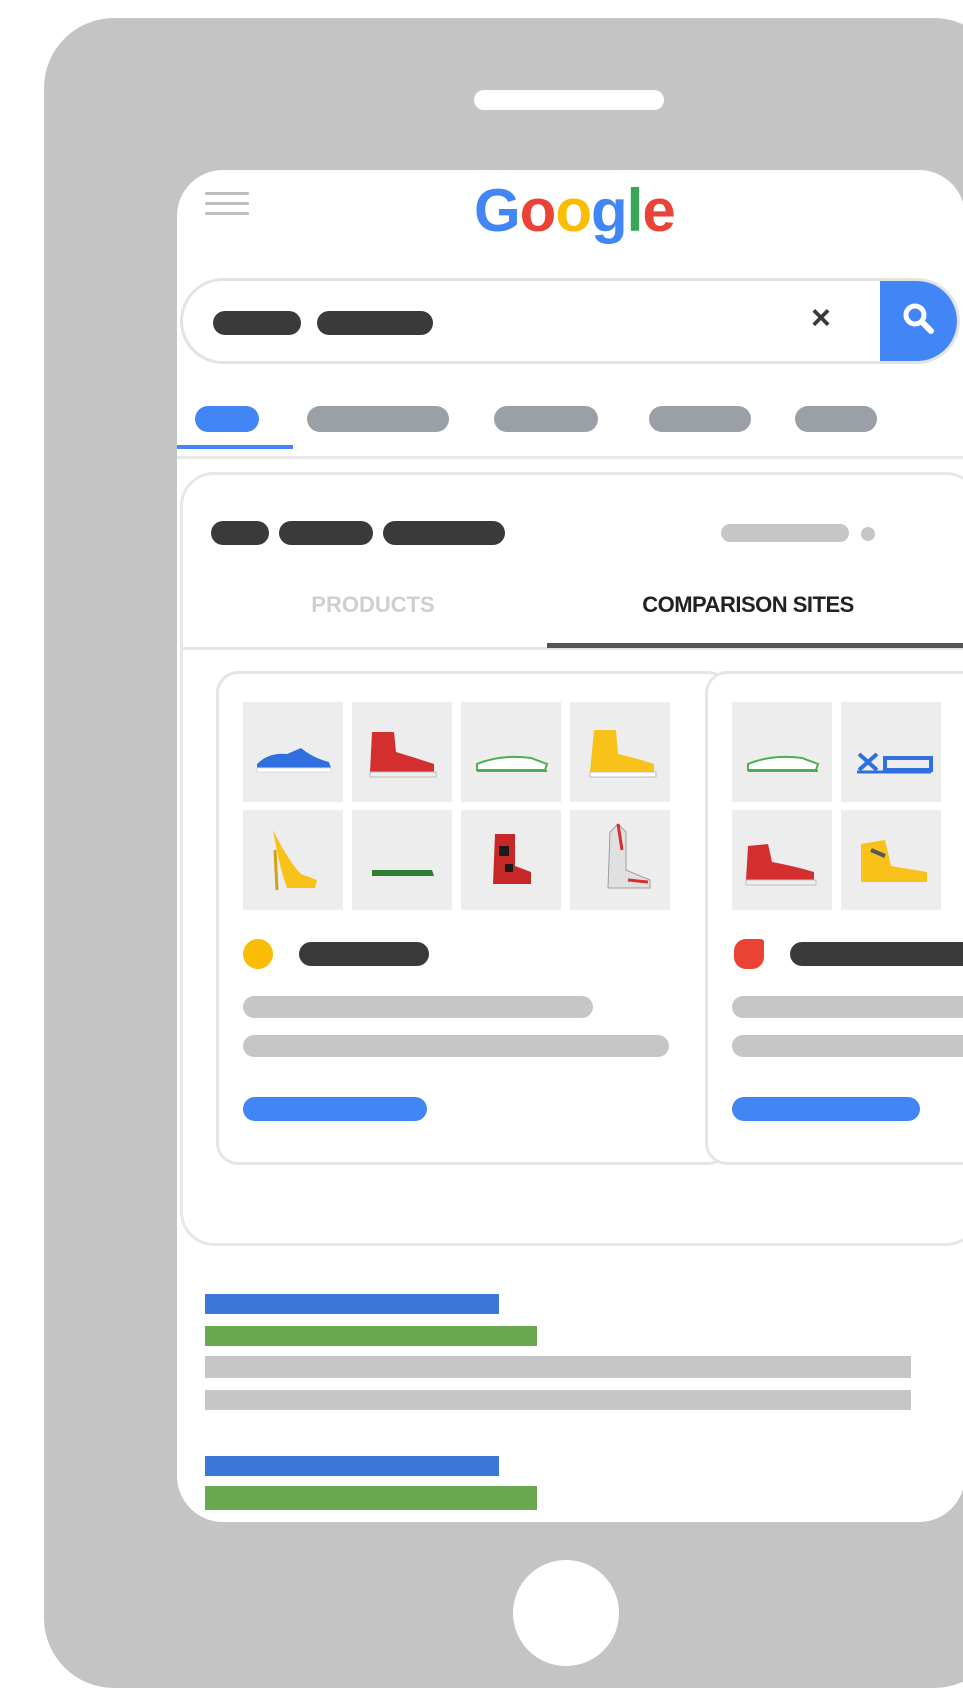 The height and width of the screenshot is (1688, 963). I want to click on red-boot-icon, so click(512, 859).